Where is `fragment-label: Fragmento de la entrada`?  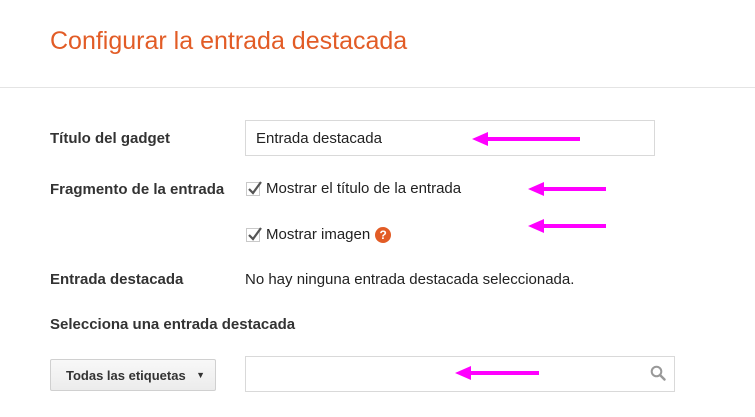 fragment-label: Fragmento de la entrada is located at coordinates (137, 189).